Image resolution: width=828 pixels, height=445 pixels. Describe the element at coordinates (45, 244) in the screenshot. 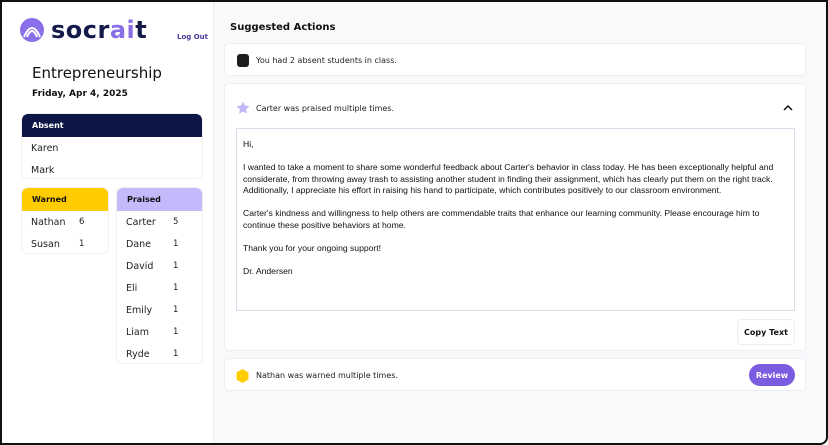

I see `student-name: Susan` at that location.